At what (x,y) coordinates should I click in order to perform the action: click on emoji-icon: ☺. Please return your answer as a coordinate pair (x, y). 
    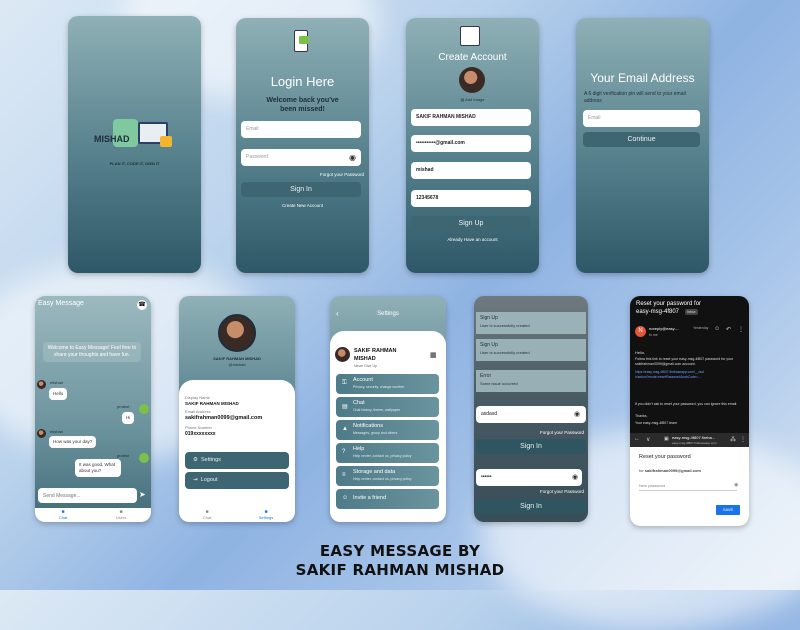
    Looking at the image, I should click on (717, 329).